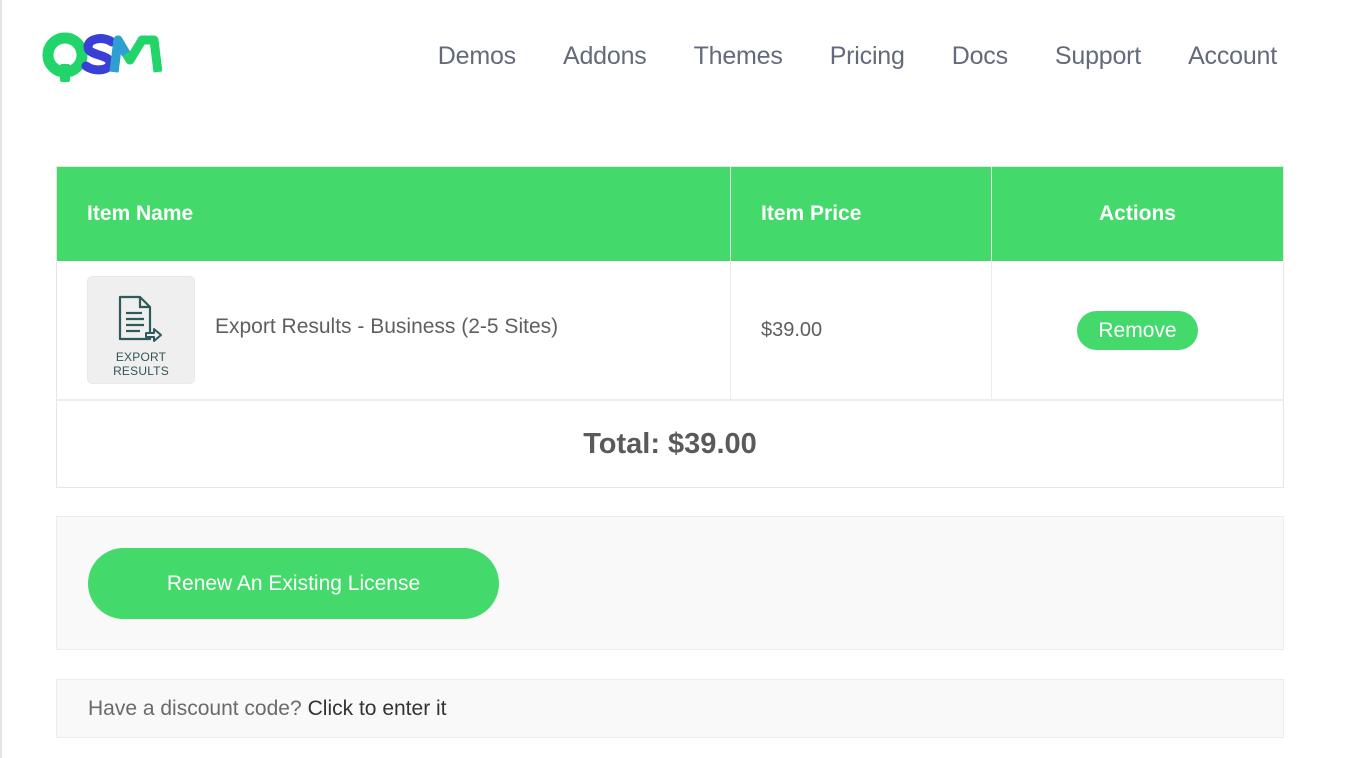 The width and height of the screenshot is (1352, 758). What do you see at coordinates (1232, 56) in the screenshot?
I see `nav-account: Account` at bounding box center [1232, 56].